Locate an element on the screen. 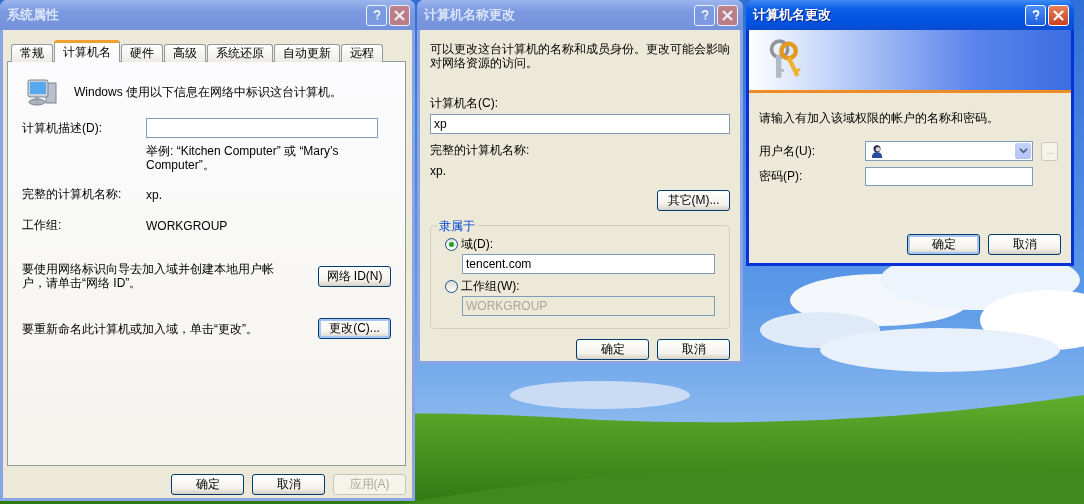 The width and height of the screenshot is (1084, 504). window-title: 计算机名更改 is located at coordinates (792, 15).